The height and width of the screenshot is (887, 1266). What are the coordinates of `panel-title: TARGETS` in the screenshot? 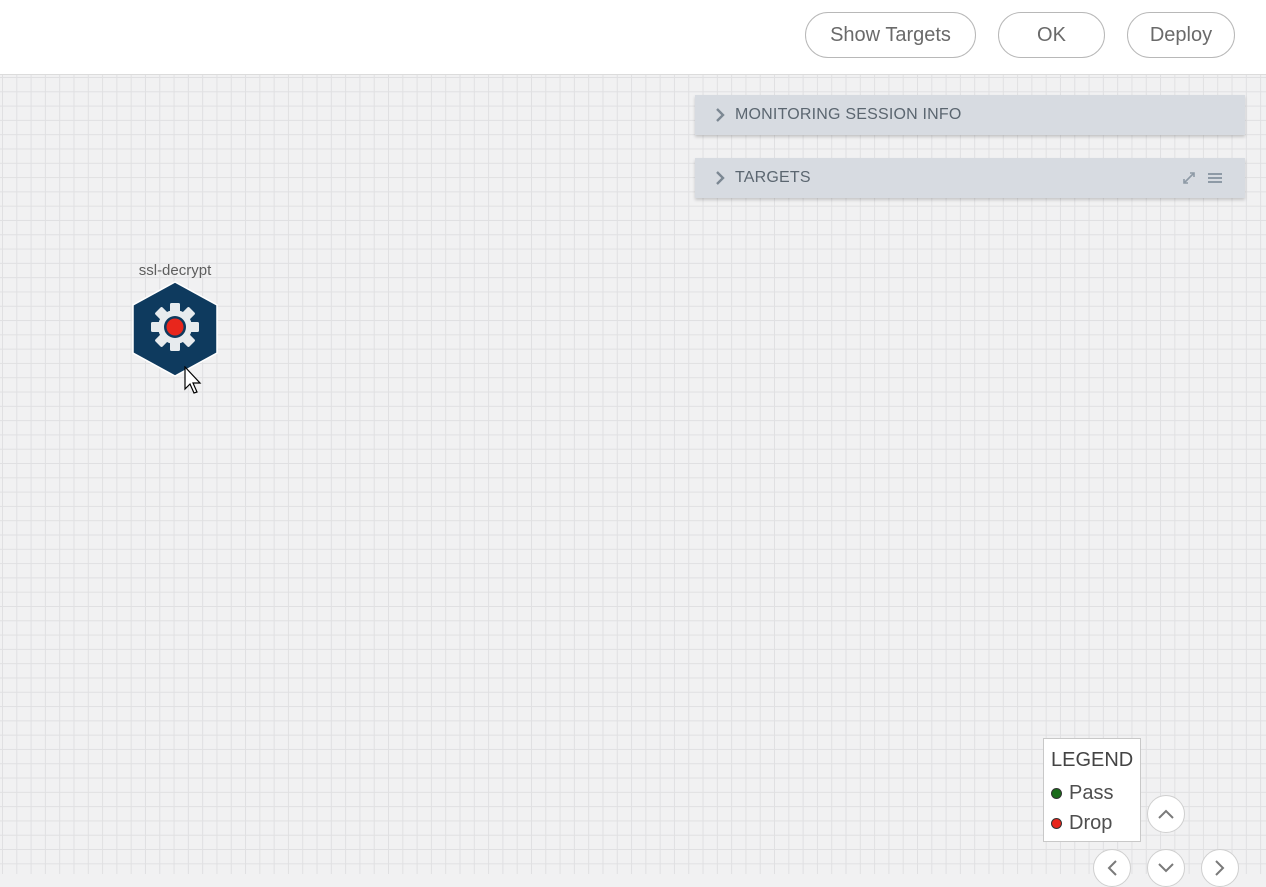 It's located at (773, 177).